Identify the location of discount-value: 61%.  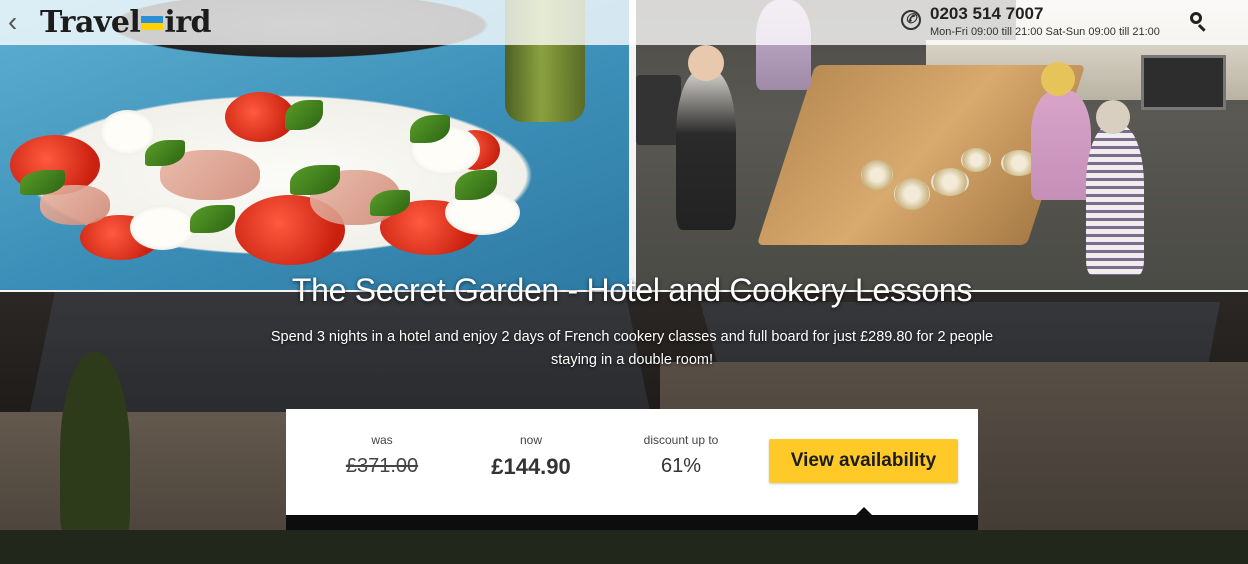
(681, 466).